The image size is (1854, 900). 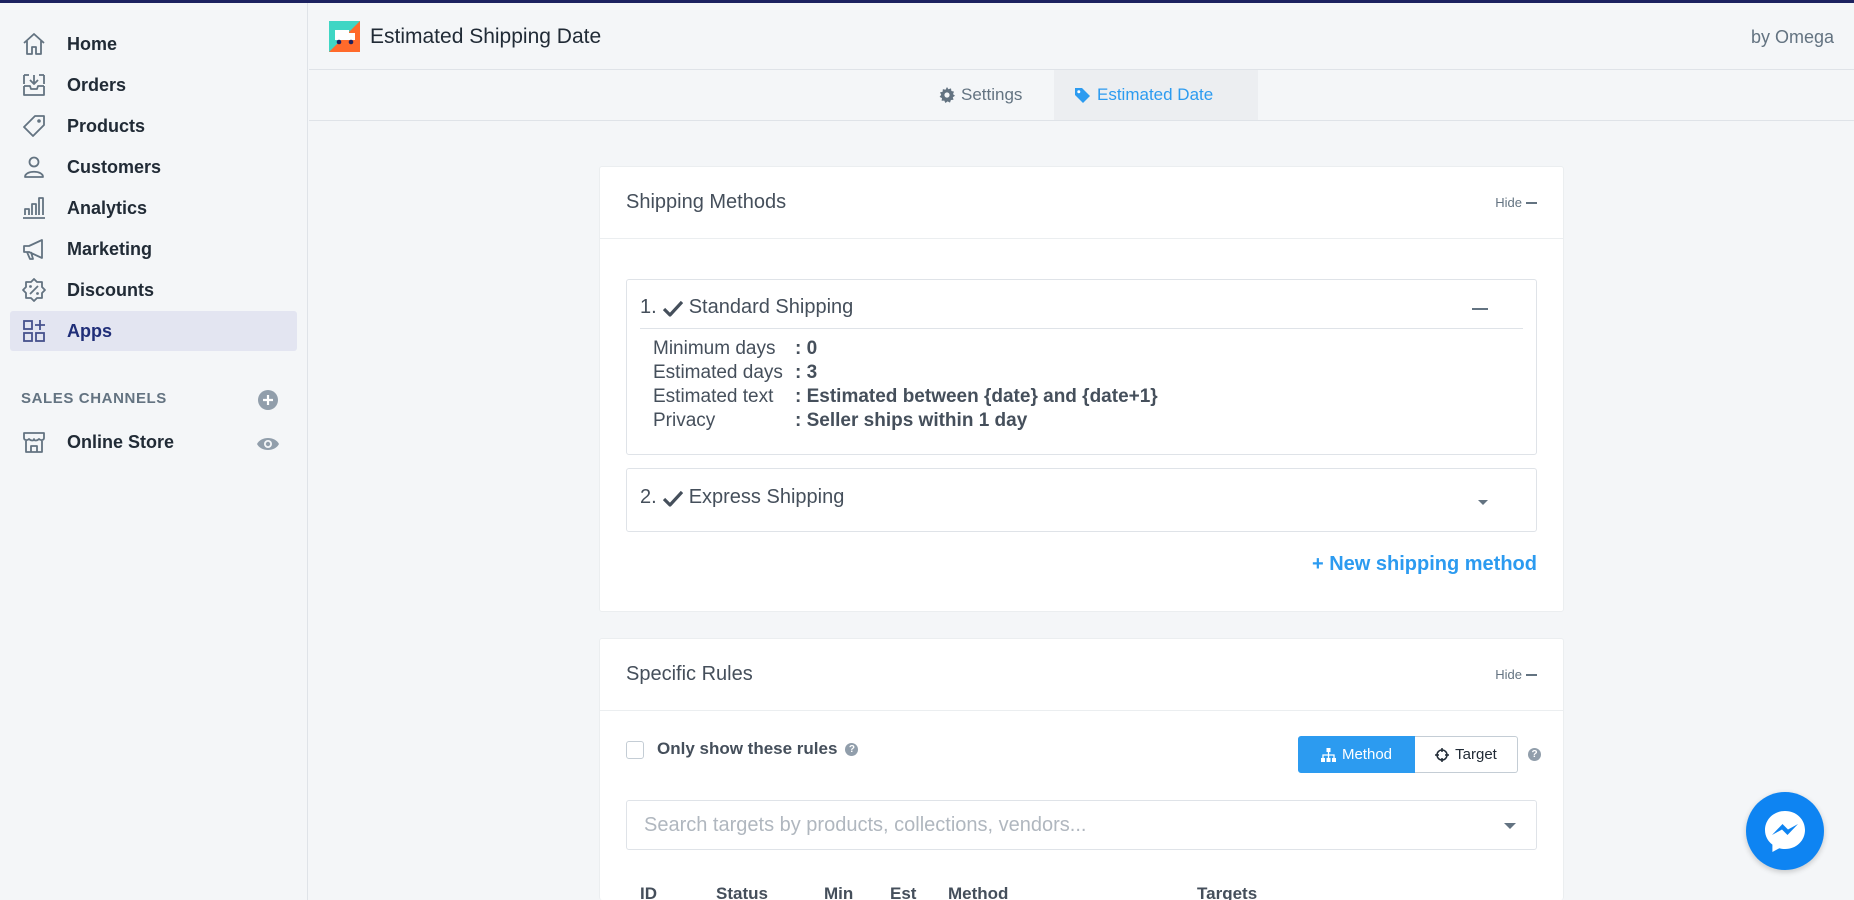 I want to click on sales-channels-title: SALES CHANNELS, so click(x=94, y=398).